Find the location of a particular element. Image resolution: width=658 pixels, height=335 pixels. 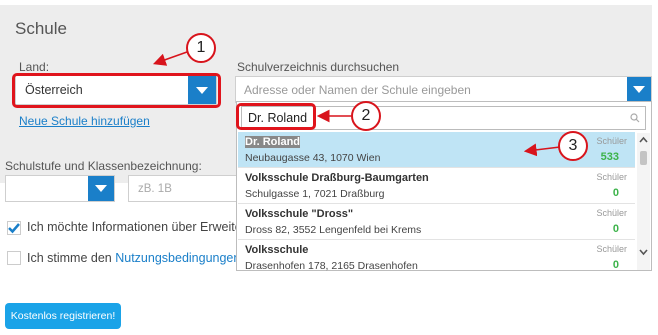

annotation-marker-3: 3 is located at coordinates (573, 146).